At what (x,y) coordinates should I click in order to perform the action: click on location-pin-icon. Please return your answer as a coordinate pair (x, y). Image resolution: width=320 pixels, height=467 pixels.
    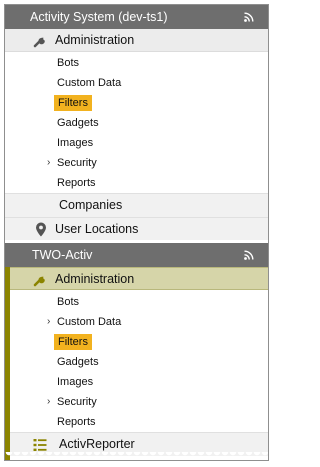
    Looking at the image, I should click on (41, 229).